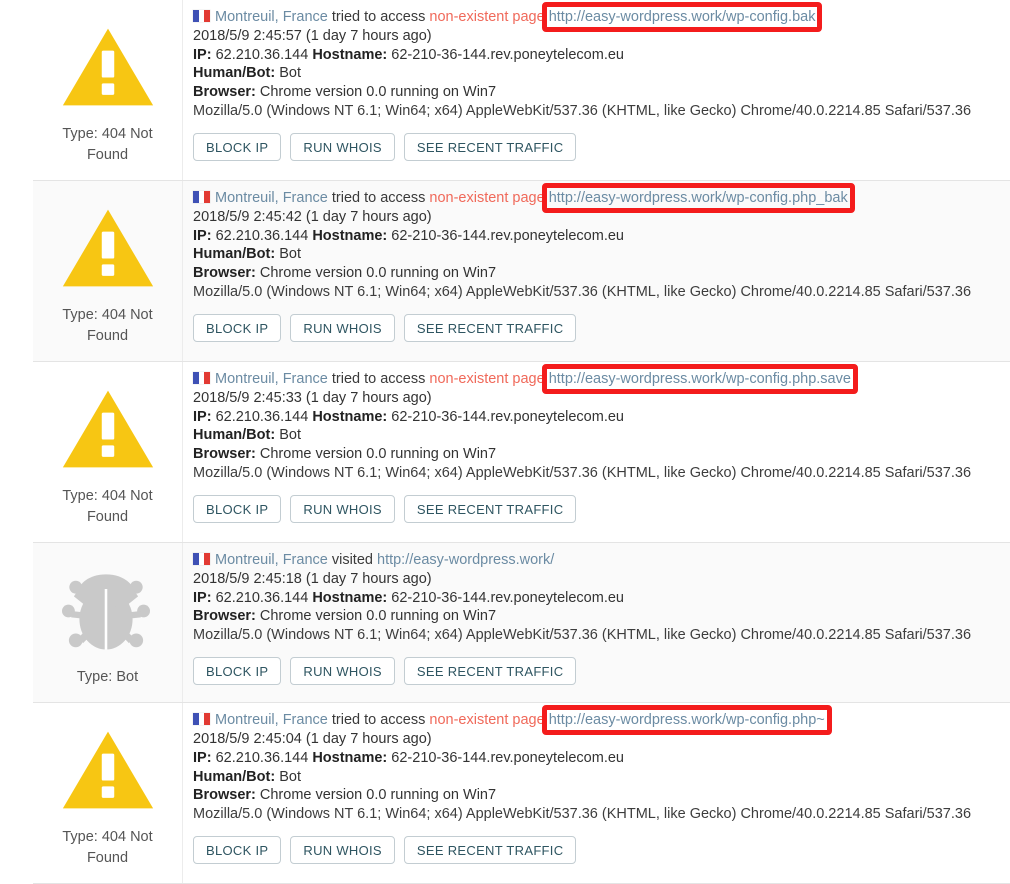 The height and width of the screenshot is (884, 1010). I want to click on event-timestamp: 2018/5/9 2:45:57 (1 day 7 hours ago), so click(312, 35).